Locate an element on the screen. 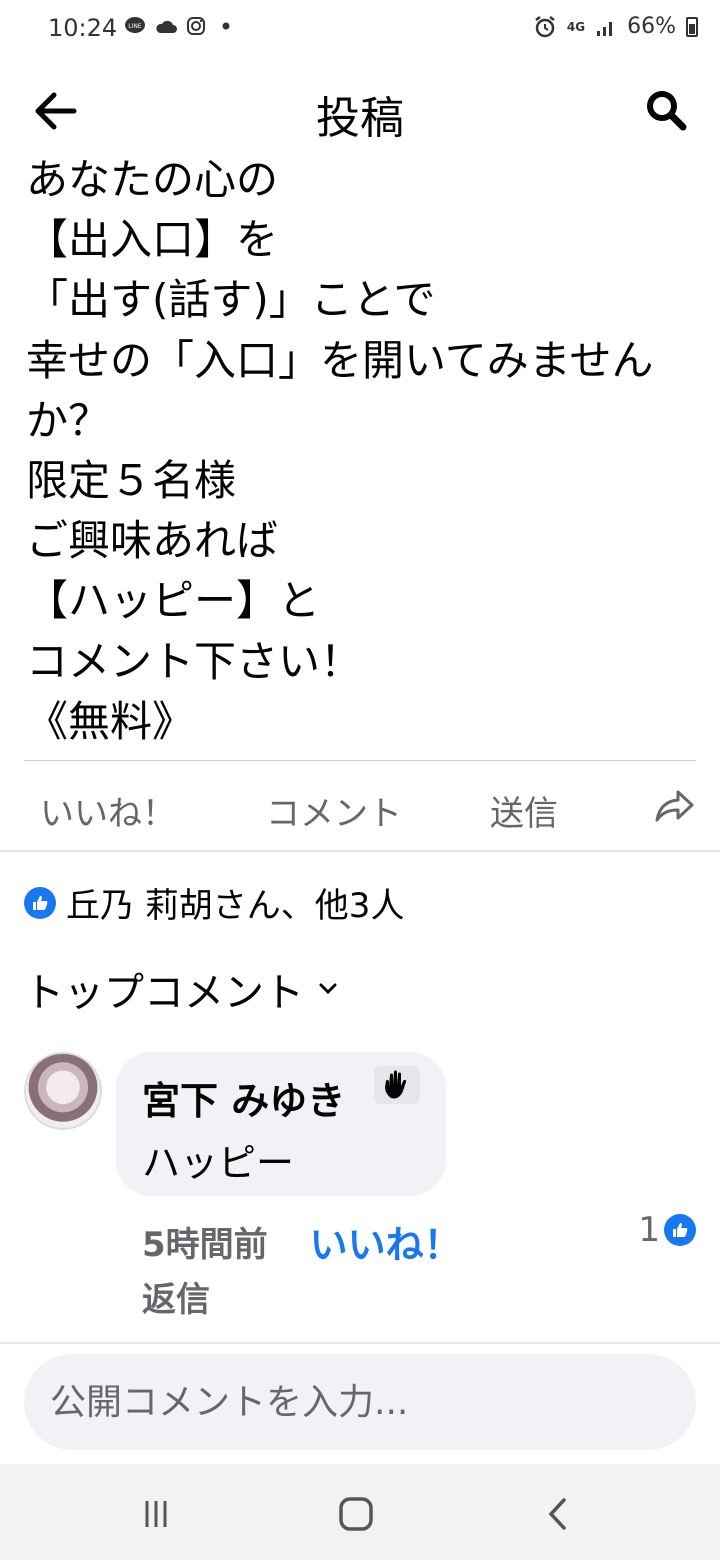  dot-icon is located at coordinates (226, 26).